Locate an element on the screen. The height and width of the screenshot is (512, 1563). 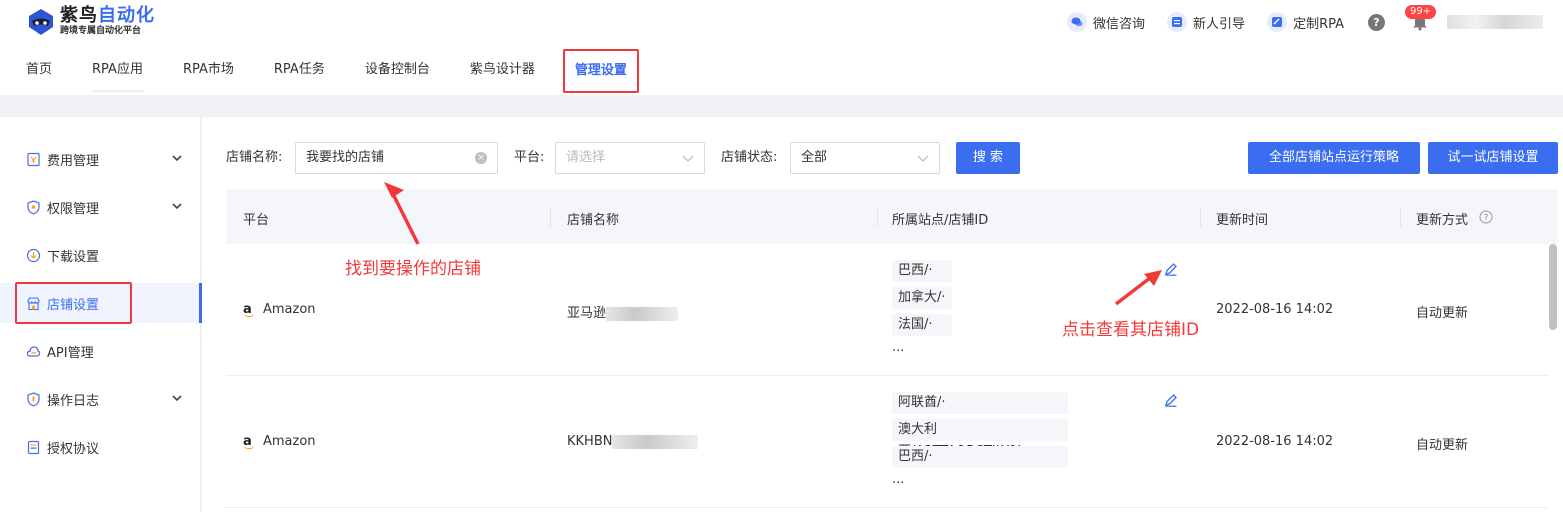
logo-icon is located at coordinates (41, 21).